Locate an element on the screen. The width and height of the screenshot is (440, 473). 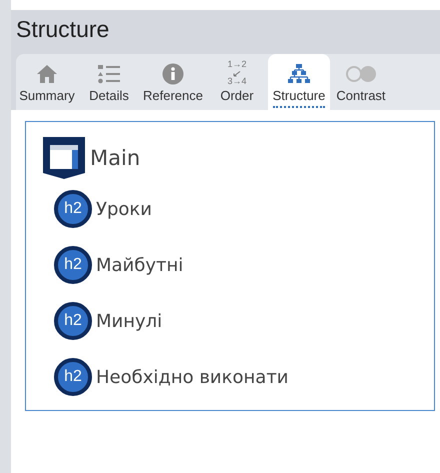
tab: Summary is located at coordinates (47, 82).